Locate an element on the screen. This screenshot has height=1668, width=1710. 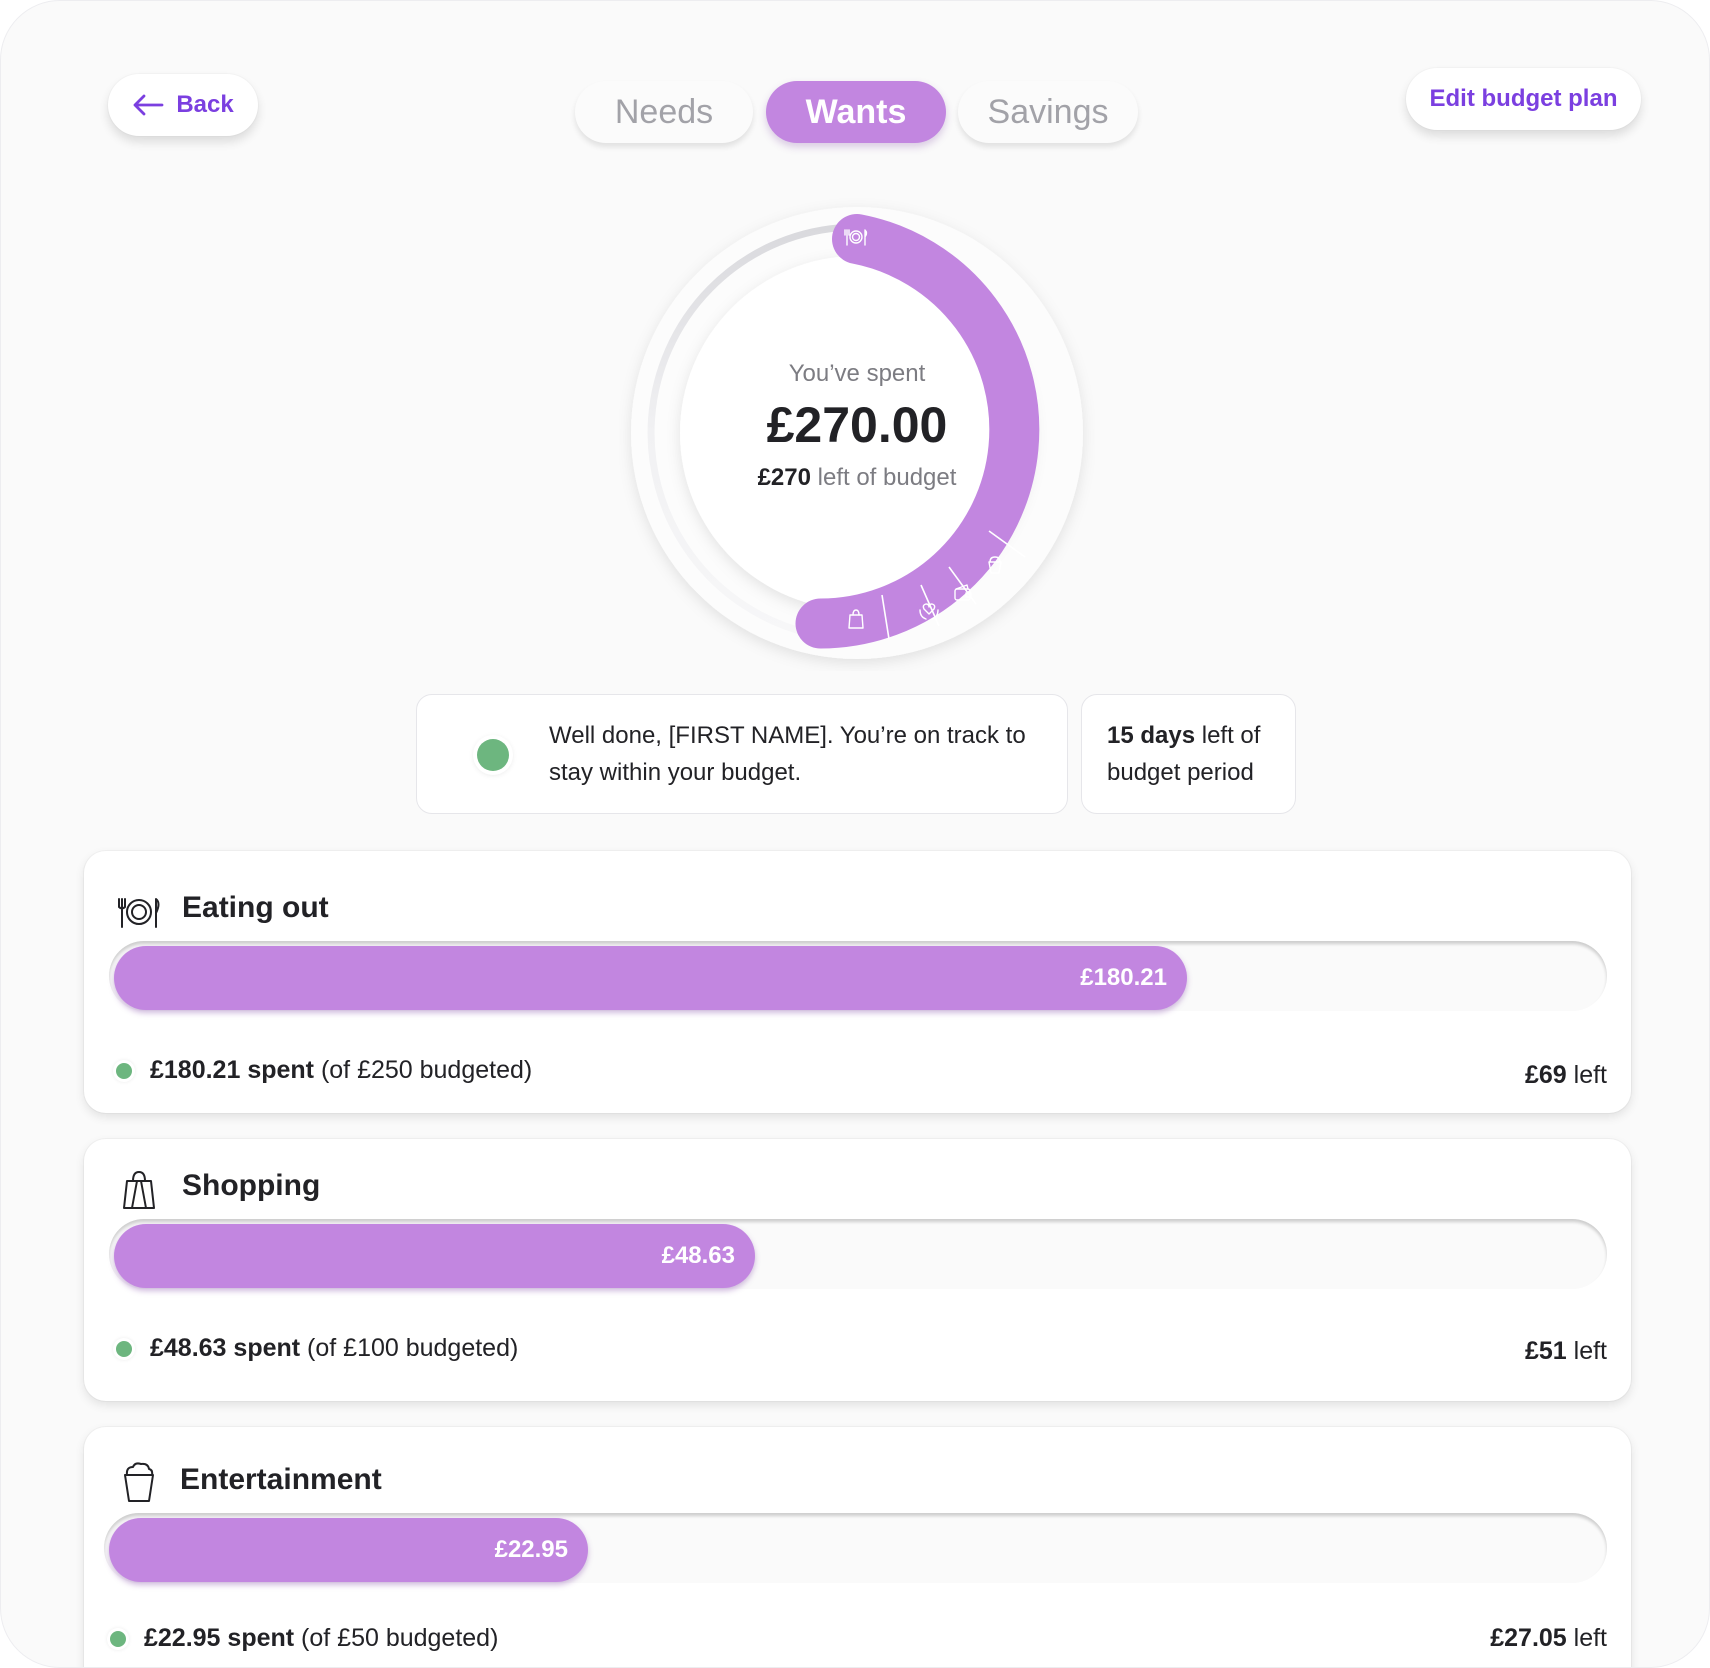
left-suffix: left of budget is located at coordinates (883, 477).